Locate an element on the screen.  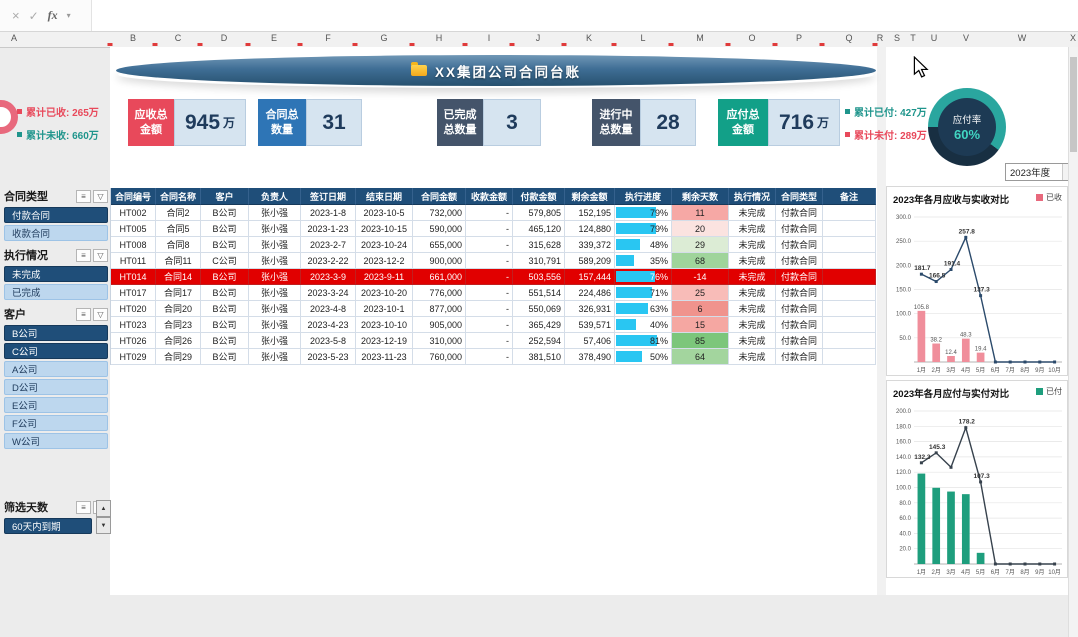
column-letter-T: T is located at coordinates (913, 38).